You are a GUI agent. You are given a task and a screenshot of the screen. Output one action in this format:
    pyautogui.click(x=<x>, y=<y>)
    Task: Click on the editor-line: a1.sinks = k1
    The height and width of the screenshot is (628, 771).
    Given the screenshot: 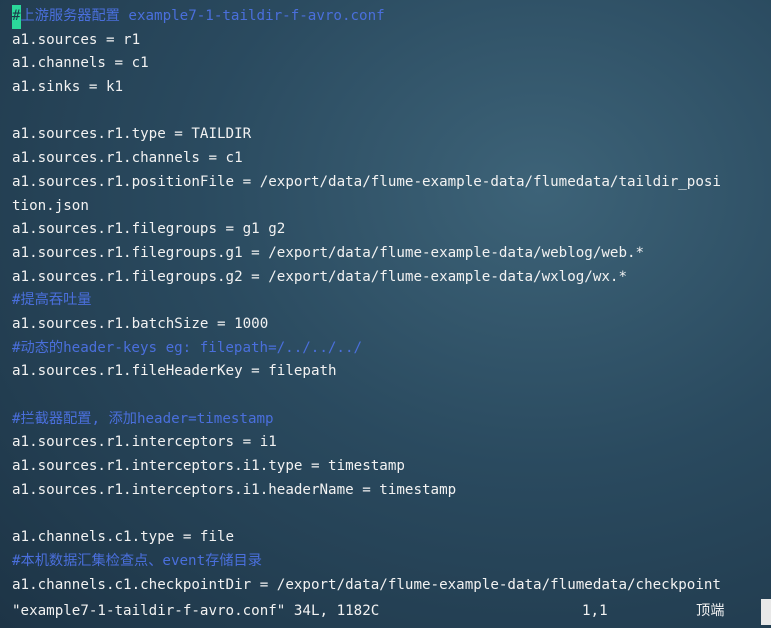 What is the action you would take?
    pyautogui.click(x=391, y=88)
    